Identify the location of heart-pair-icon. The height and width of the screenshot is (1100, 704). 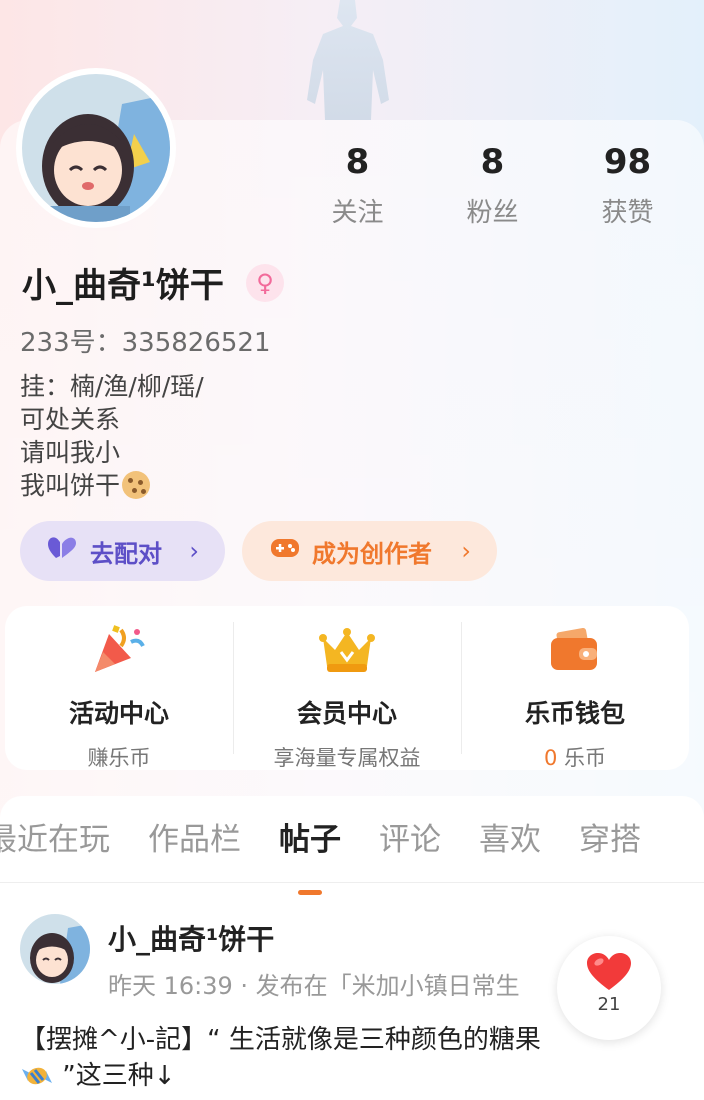
(63, 551).